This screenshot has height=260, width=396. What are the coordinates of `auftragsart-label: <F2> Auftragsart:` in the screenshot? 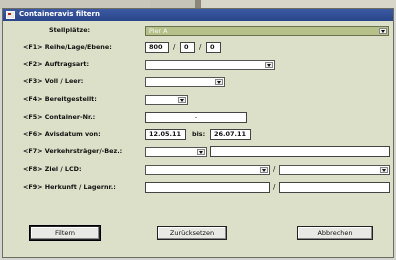 It's located at (56, 64).